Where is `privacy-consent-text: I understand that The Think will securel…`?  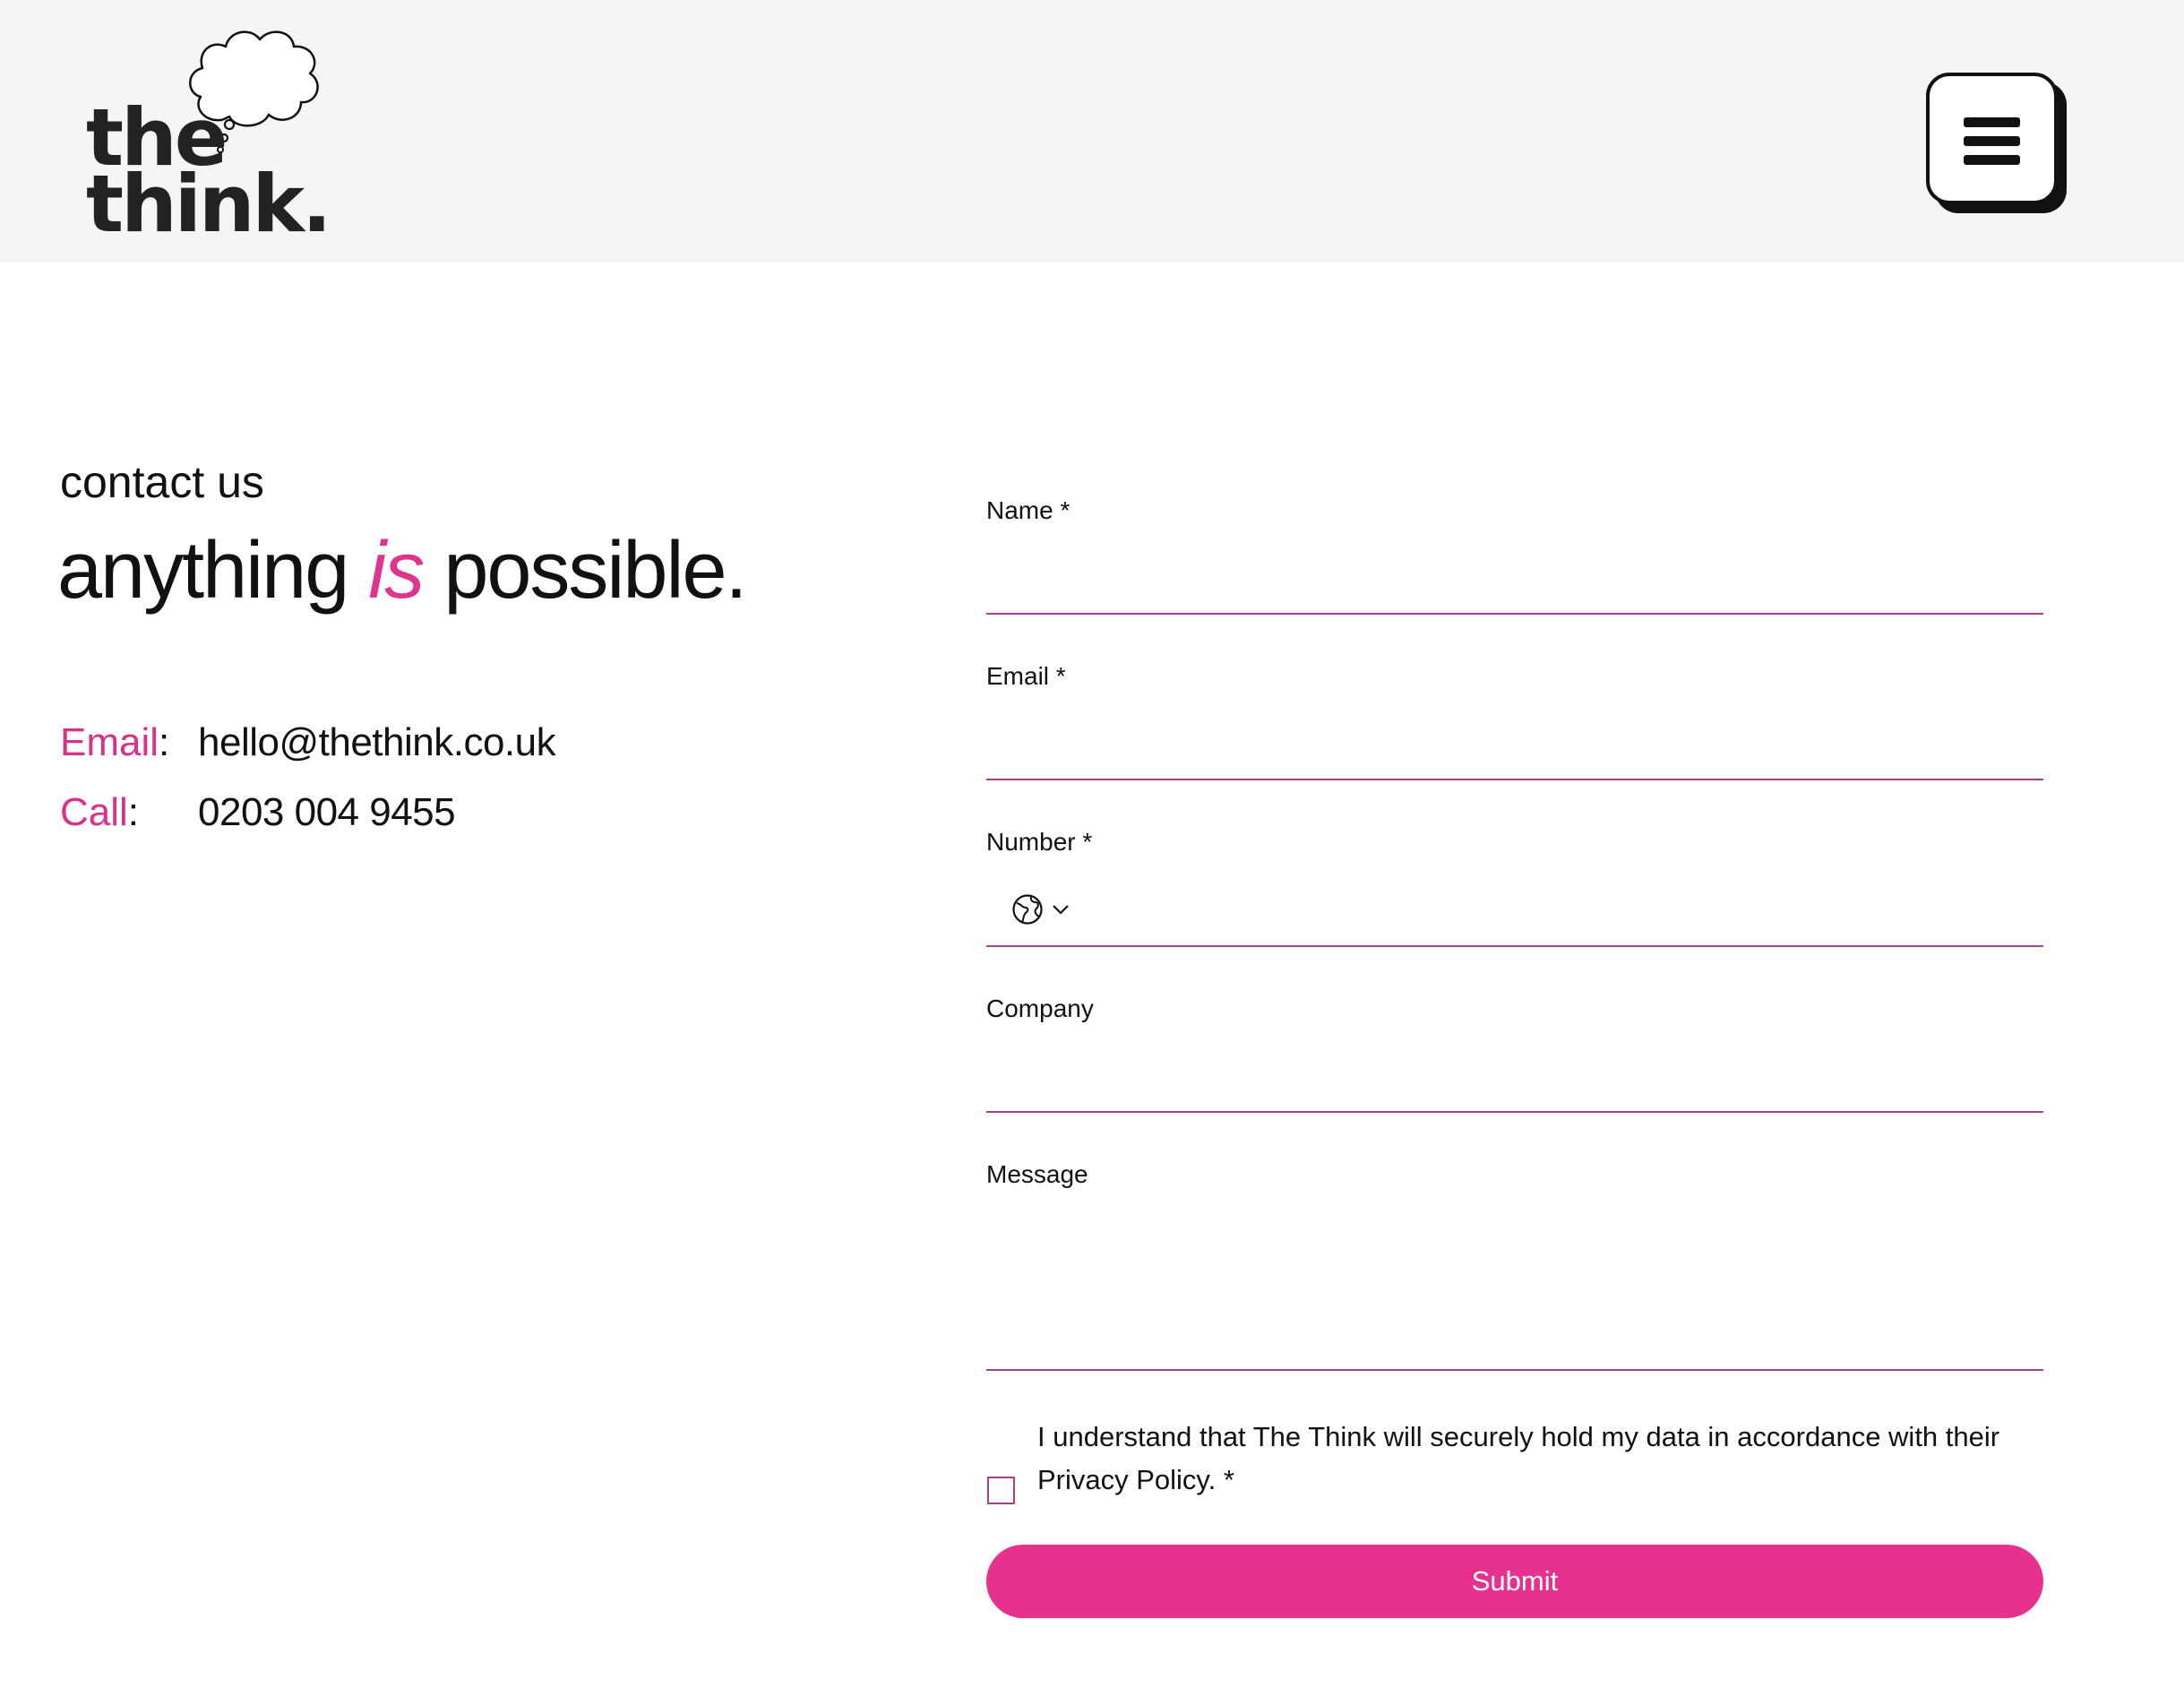 privacy-consent-text: I understand that The Think will securel… is located at coordinates (1518, 1458).